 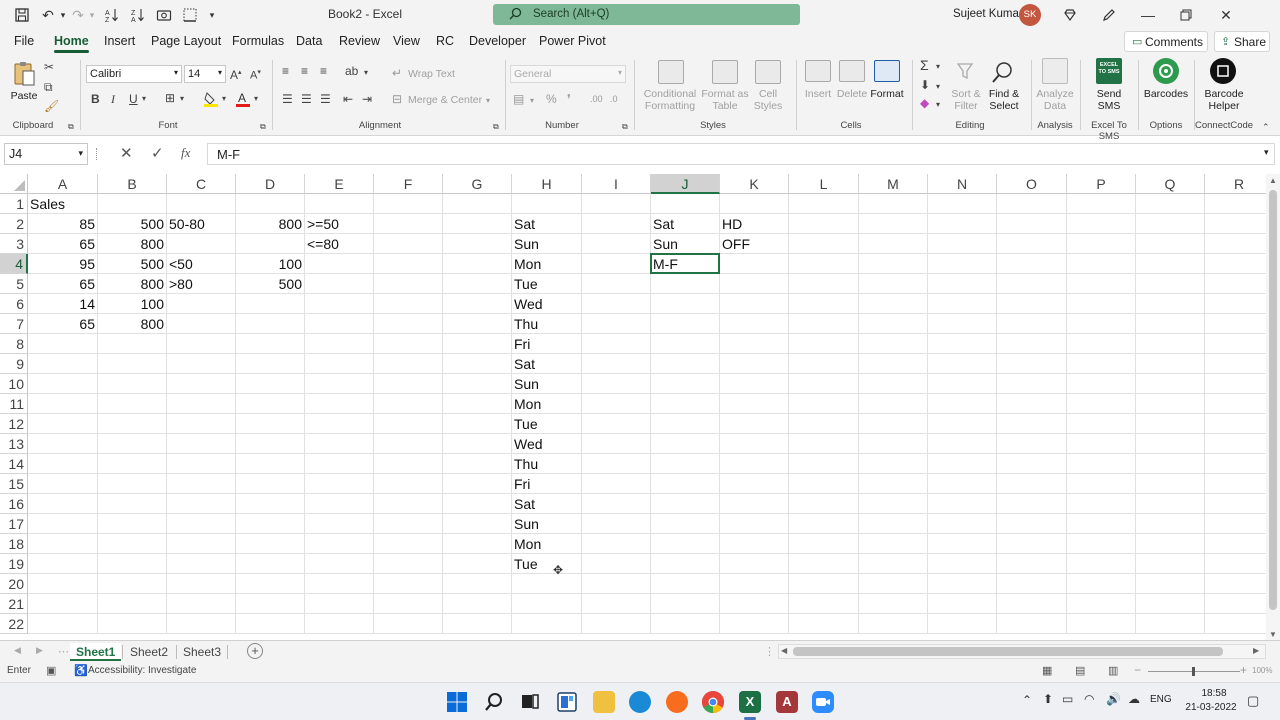 I want to click on border-icon, so click(x=190, y=15).